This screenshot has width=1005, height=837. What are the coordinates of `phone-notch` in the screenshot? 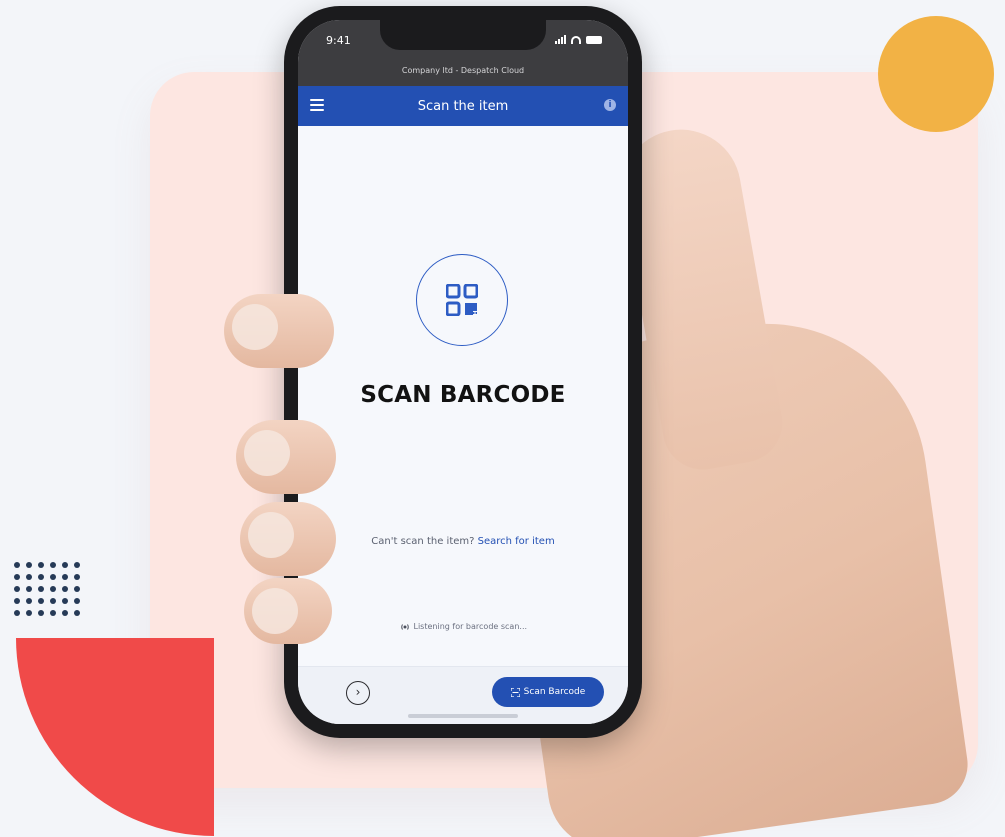 It's located at (463, 35).